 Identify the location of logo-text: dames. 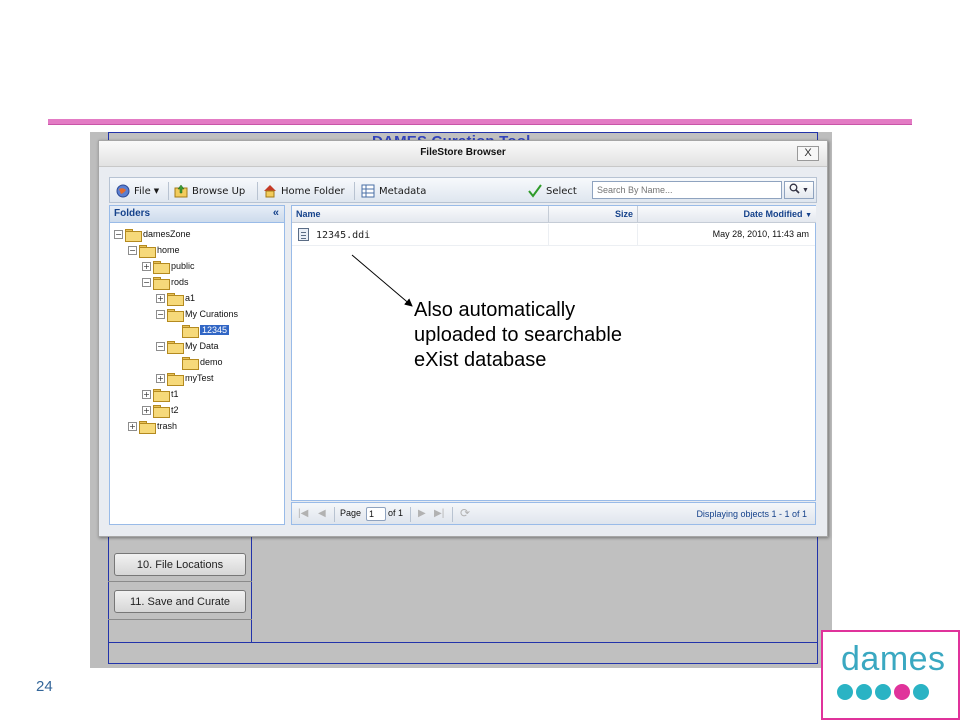
(893, 659).